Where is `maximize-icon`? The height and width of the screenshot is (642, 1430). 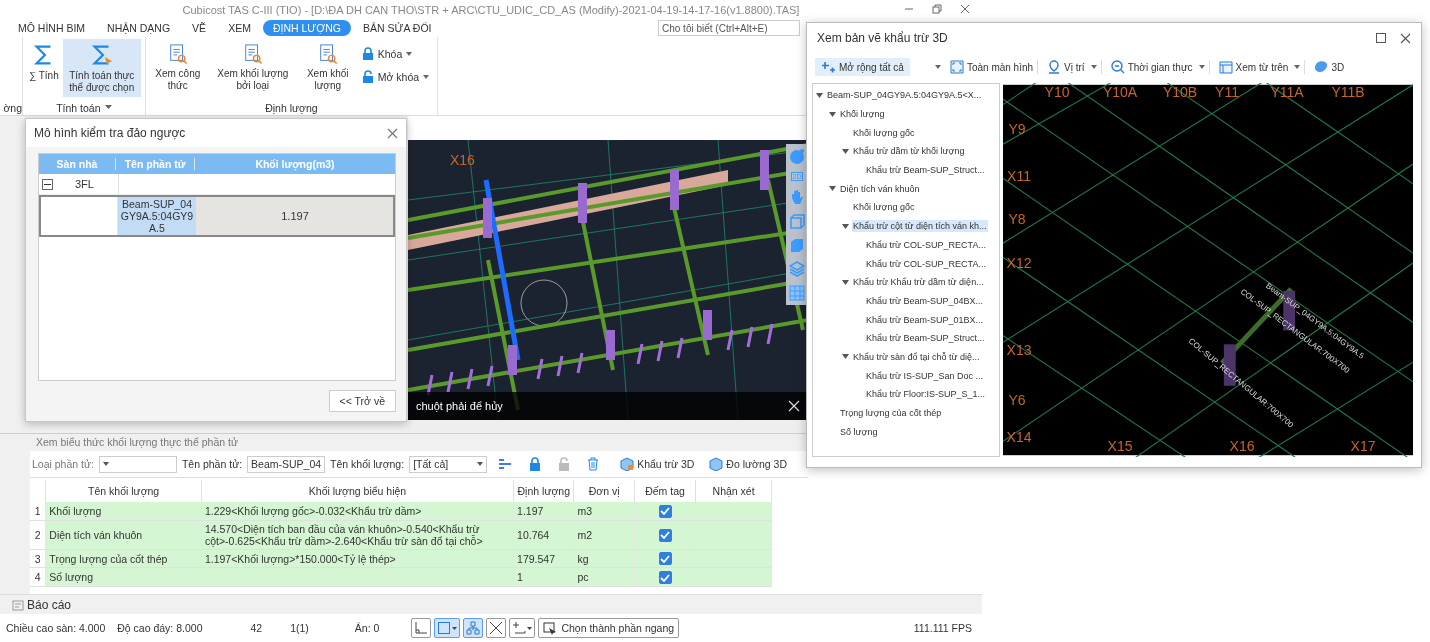
maximize-icon is located at coordinates (1381, 38).